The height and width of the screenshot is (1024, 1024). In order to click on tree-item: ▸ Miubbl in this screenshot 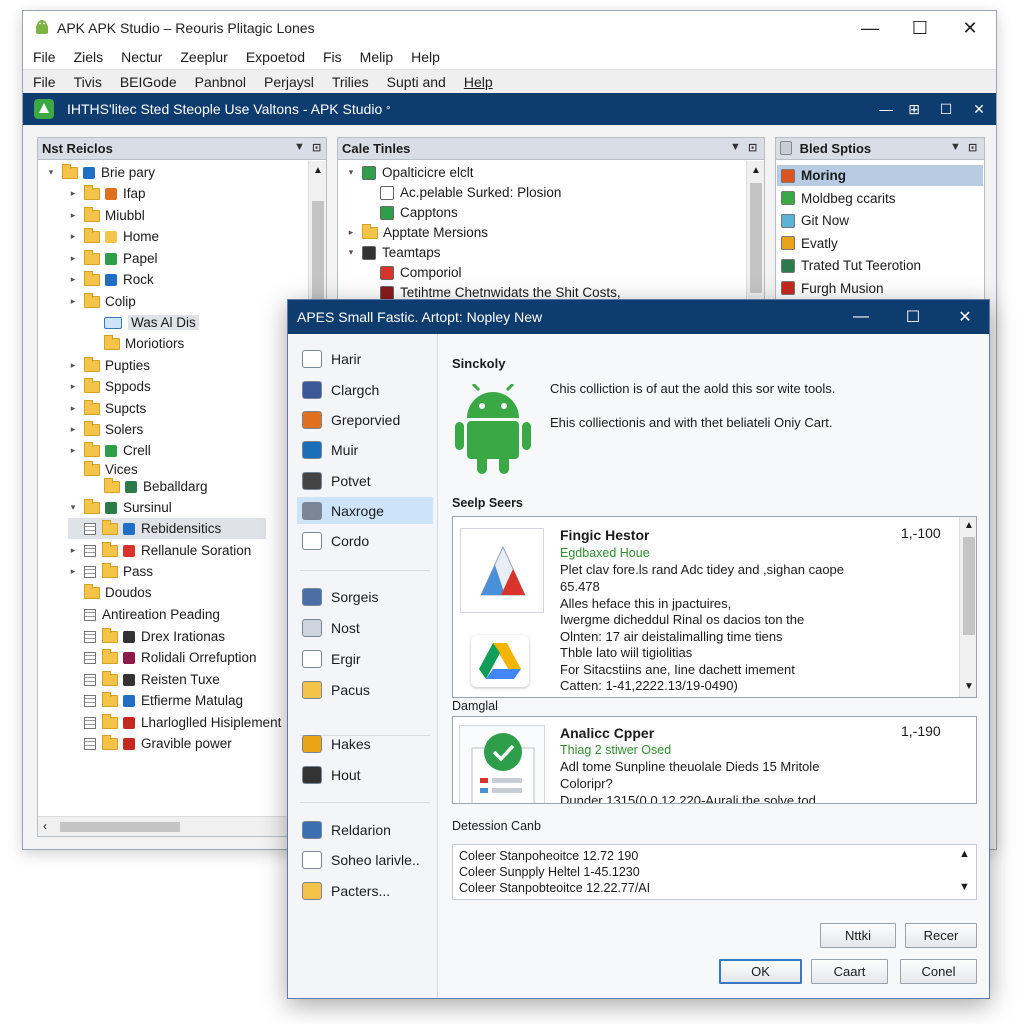, I will do `click(106, 215)`.